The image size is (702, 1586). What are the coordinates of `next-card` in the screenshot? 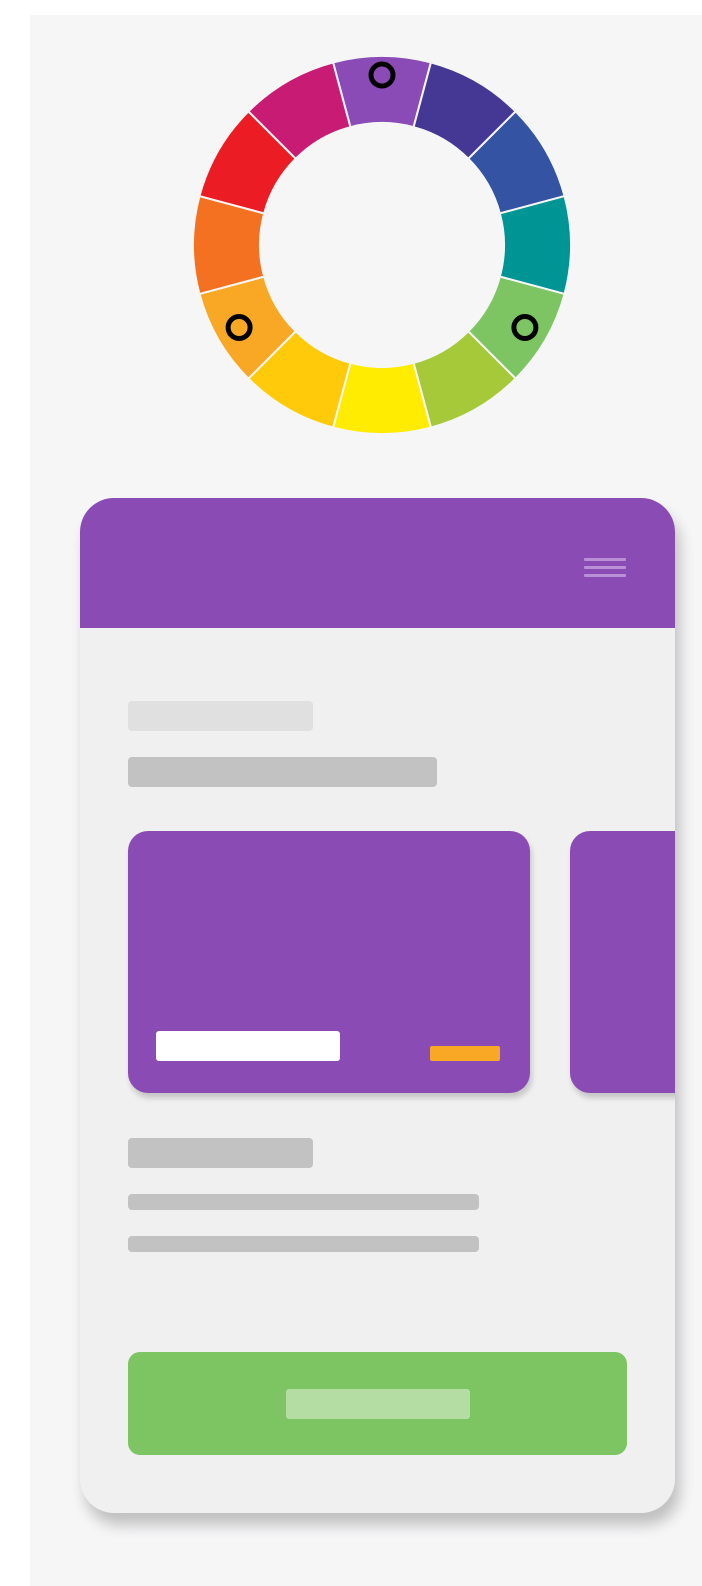 It's located at (622, 962).